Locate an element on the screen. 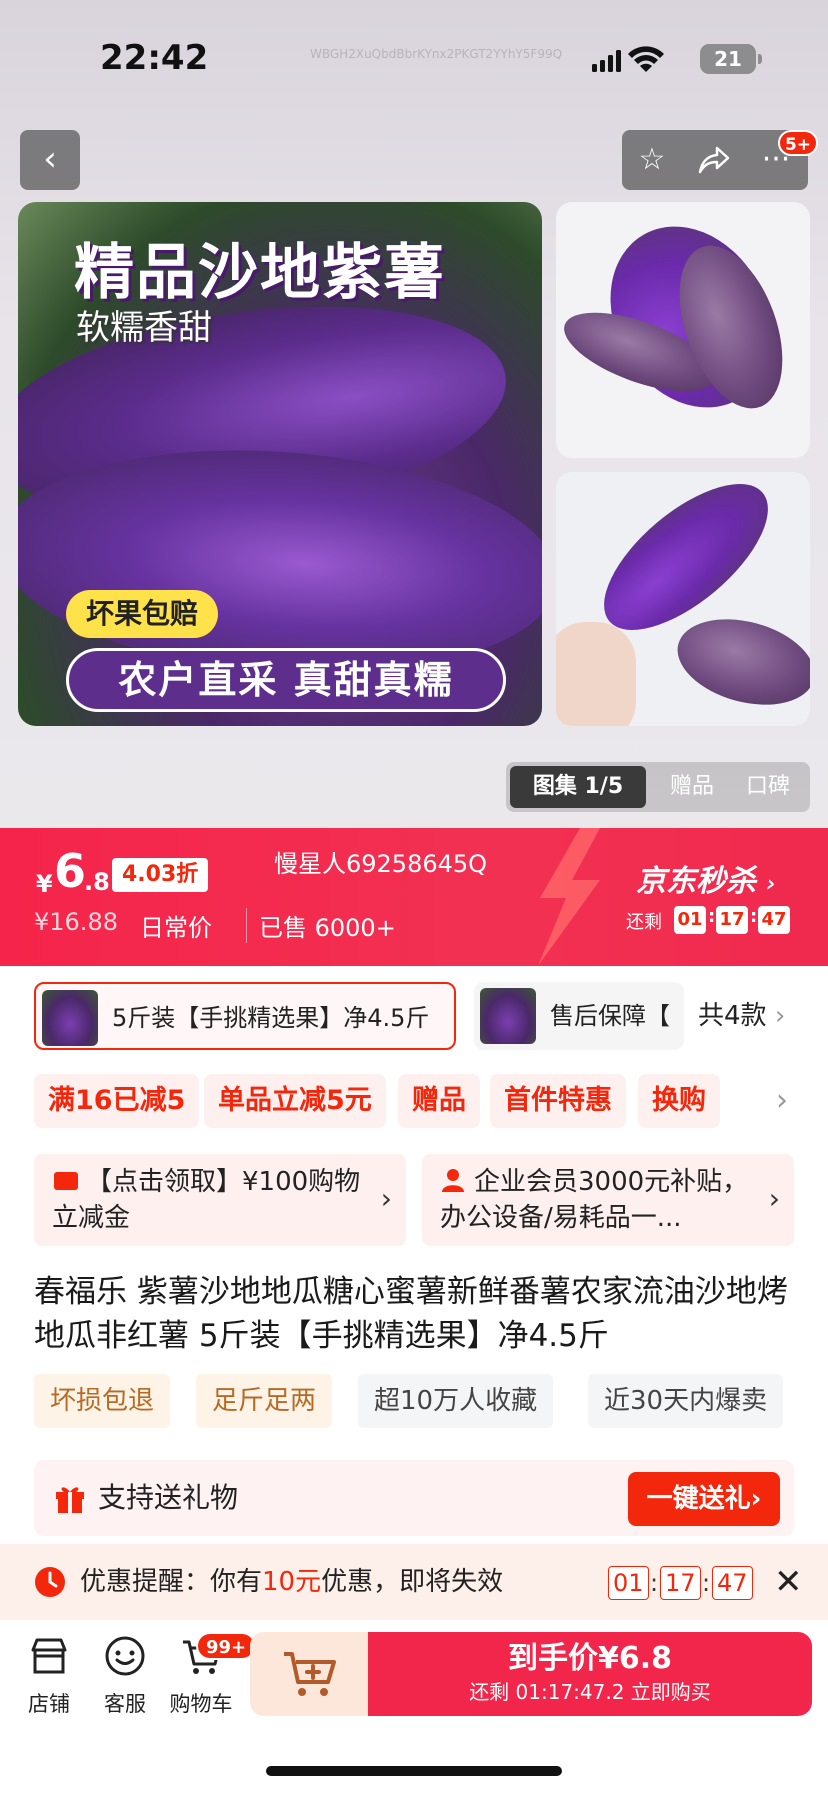 The image size is (828, 1796). price-integer: 6 is located at coordinates (70, 871).